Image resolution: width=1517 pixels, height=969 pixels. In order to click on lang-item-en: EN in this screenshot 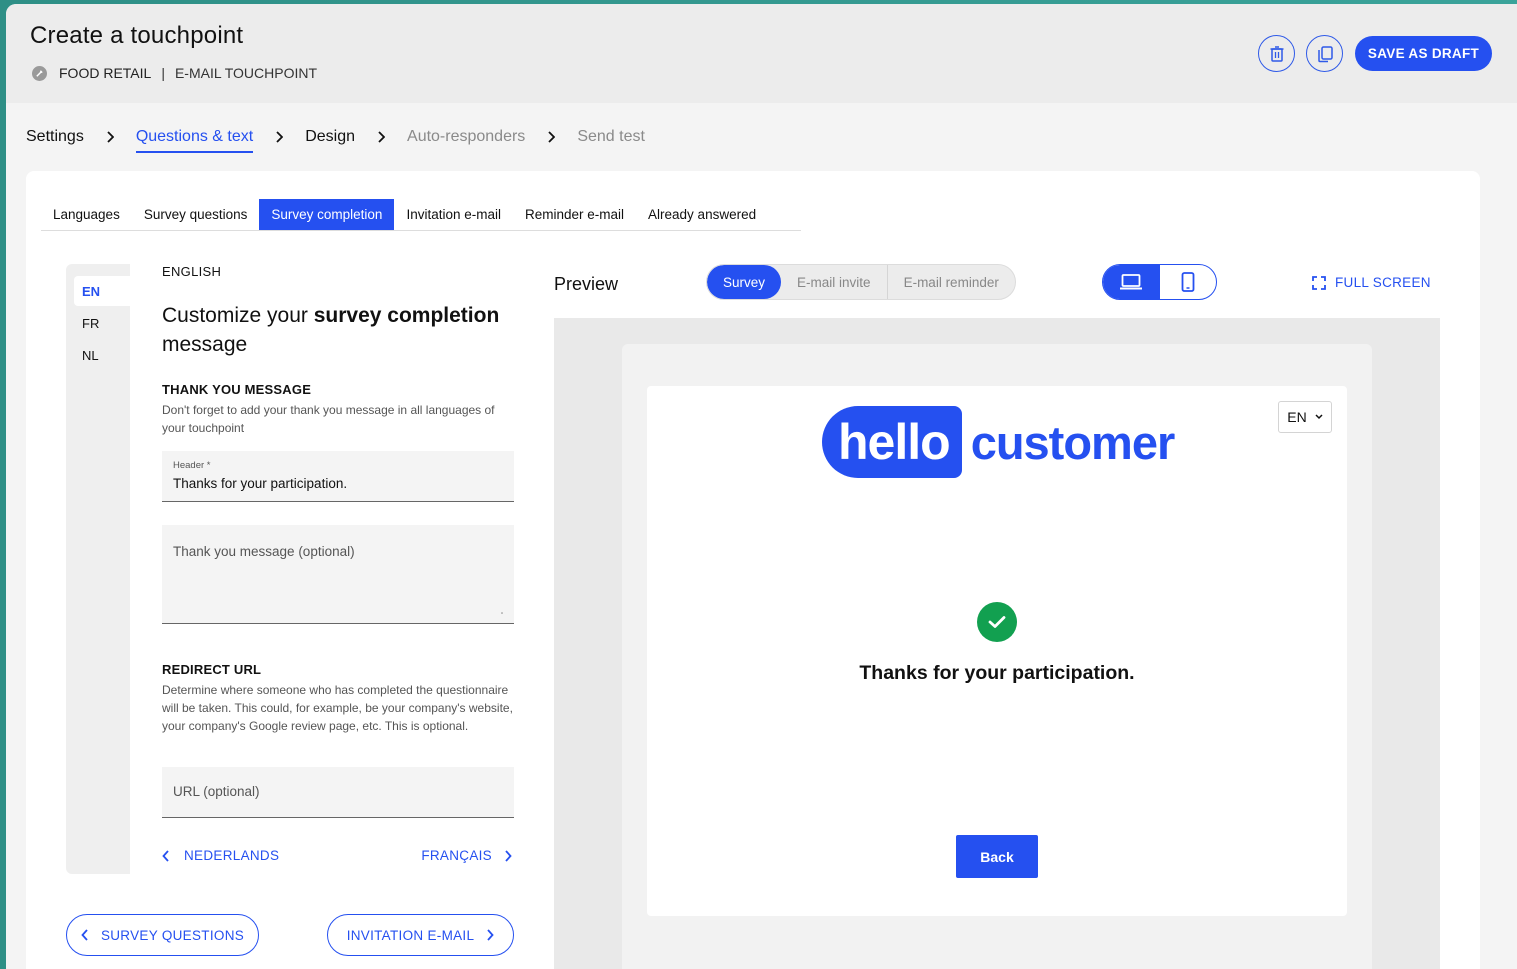, I will do `click(102, 291)`.